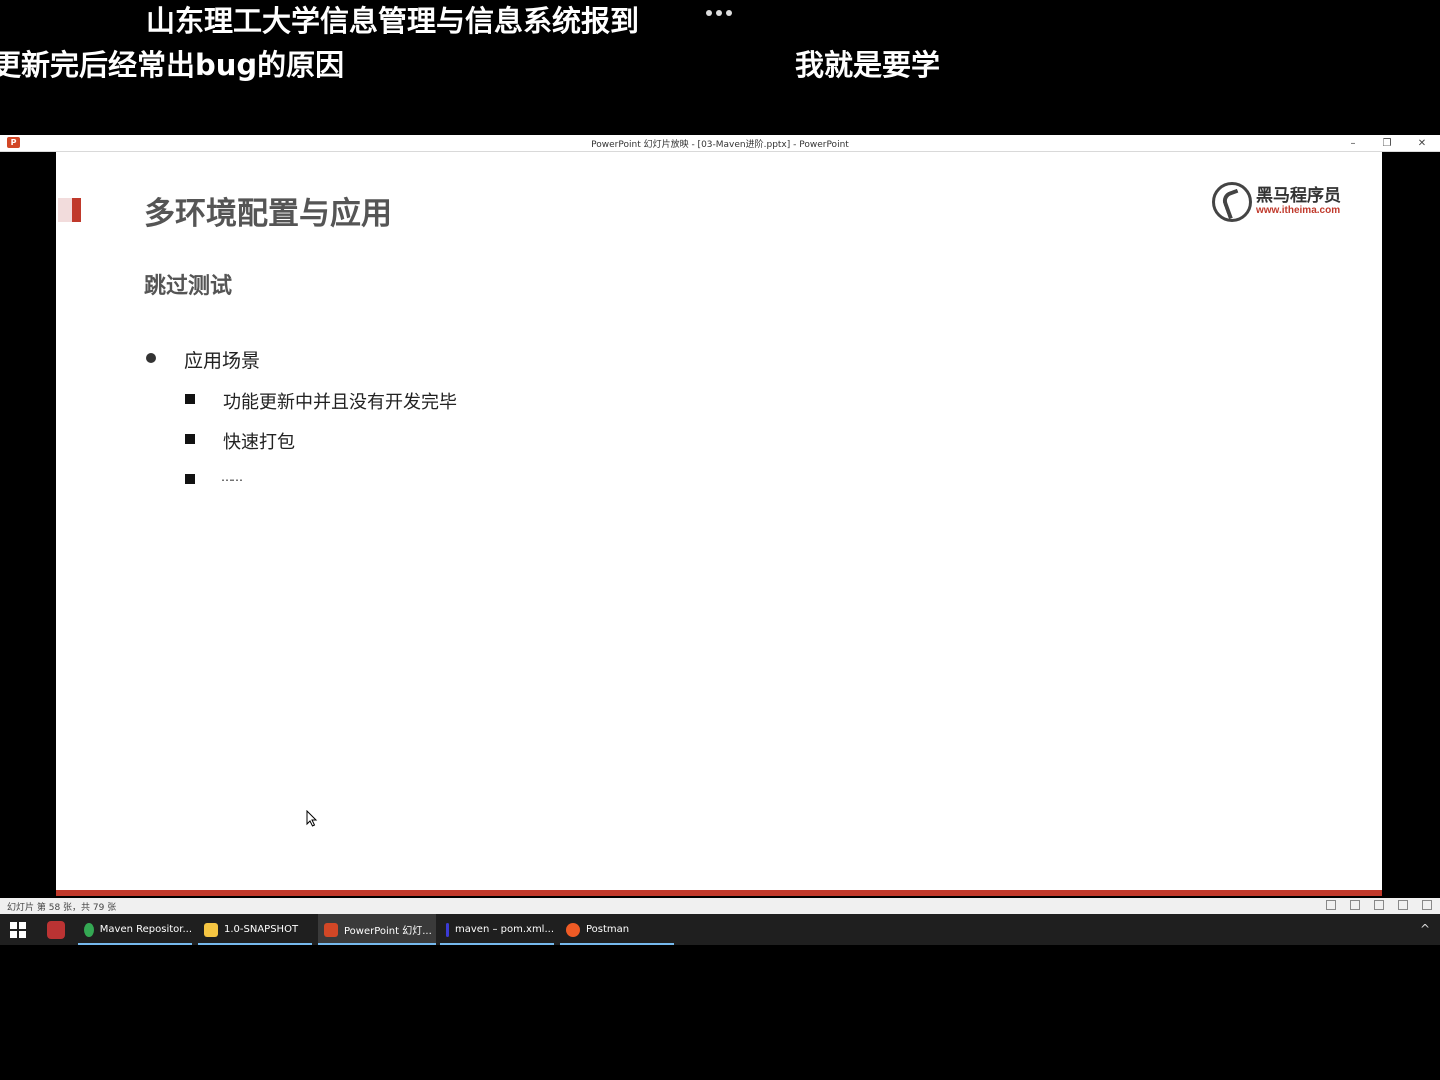 The height and width of the screenshot is (1080, 1440). What do you see at coordinates (720, 906) in the screenshot?
I see `status-bar: 幻灯片 第 58 张，共 79 张` at bounding box center [720, 906].